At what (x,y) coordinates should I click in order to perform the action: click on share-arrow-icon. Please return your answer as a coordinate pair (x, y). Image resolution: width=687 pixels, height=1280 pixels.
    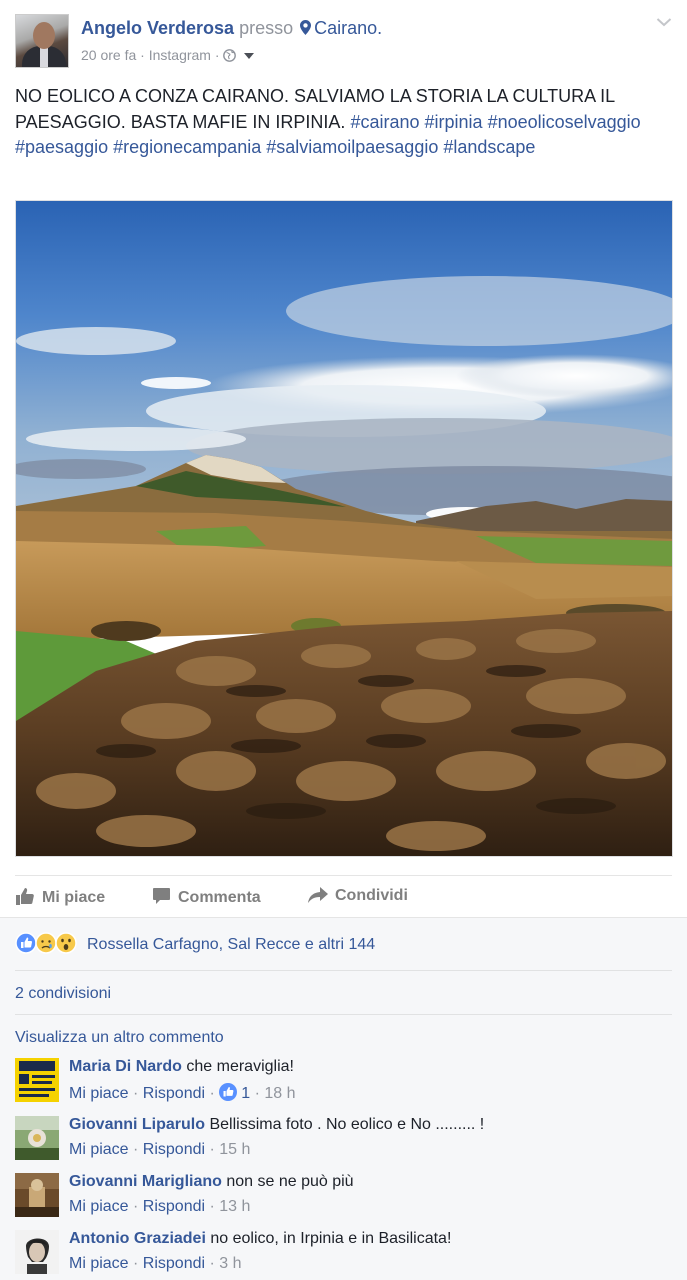
    Looking at the image, I should click on (318, 895).